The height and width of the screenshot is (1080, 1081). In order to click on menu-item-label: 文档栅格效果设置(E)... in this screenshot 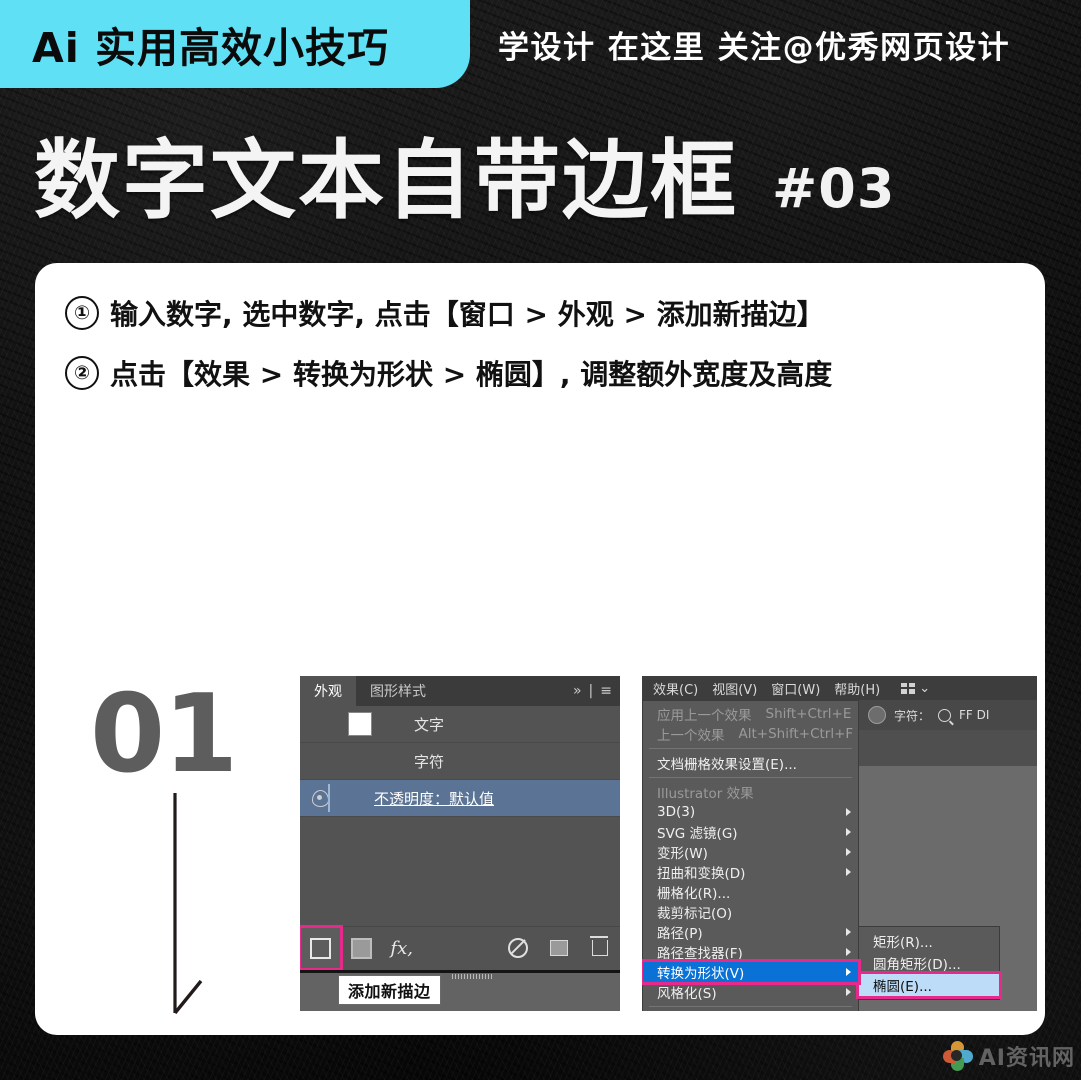, I will do `click(727, 765)`.